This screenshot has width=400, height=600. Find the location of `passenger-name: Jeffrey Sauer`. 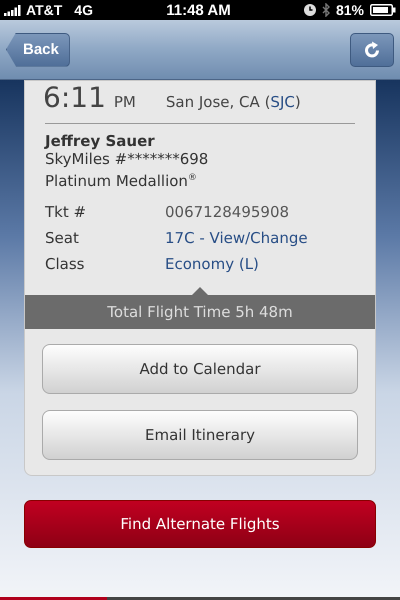

passenger-name: Jeffrey Sauer is located at coordinates (100, 141).